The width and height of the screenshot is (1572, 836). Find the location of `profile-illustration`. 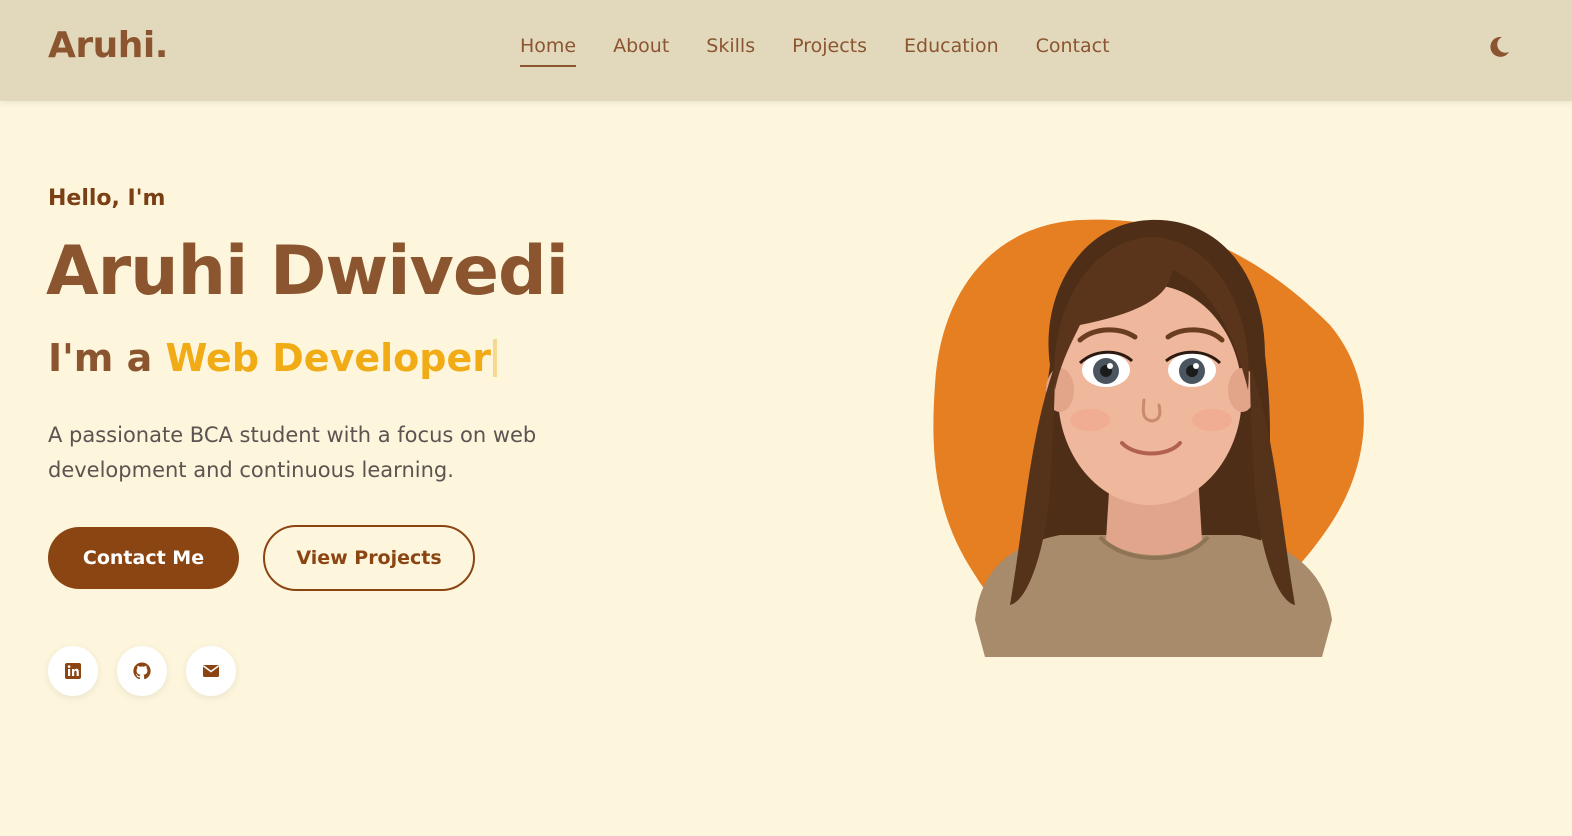

profile-illustration is located at coordinates (1148, 438).